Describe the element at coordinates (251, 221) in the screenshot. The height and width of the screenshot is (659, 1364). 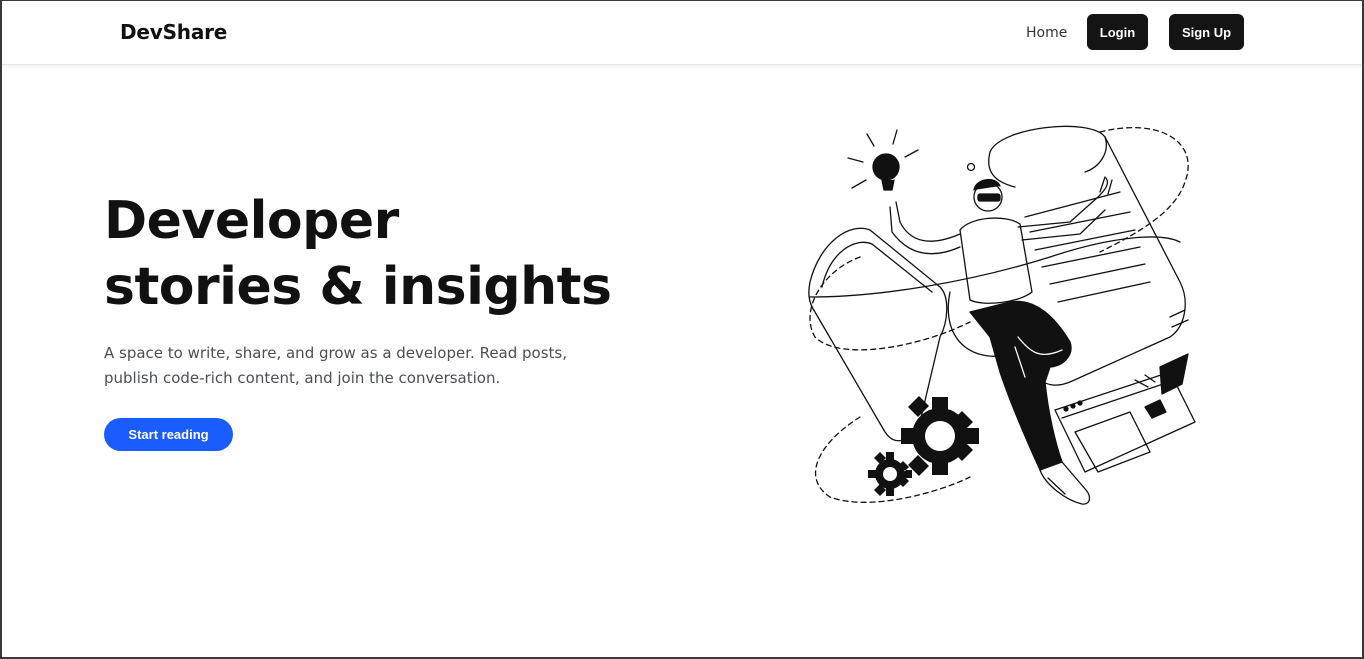
I see `hero-title-line-1: Developer` at that location.